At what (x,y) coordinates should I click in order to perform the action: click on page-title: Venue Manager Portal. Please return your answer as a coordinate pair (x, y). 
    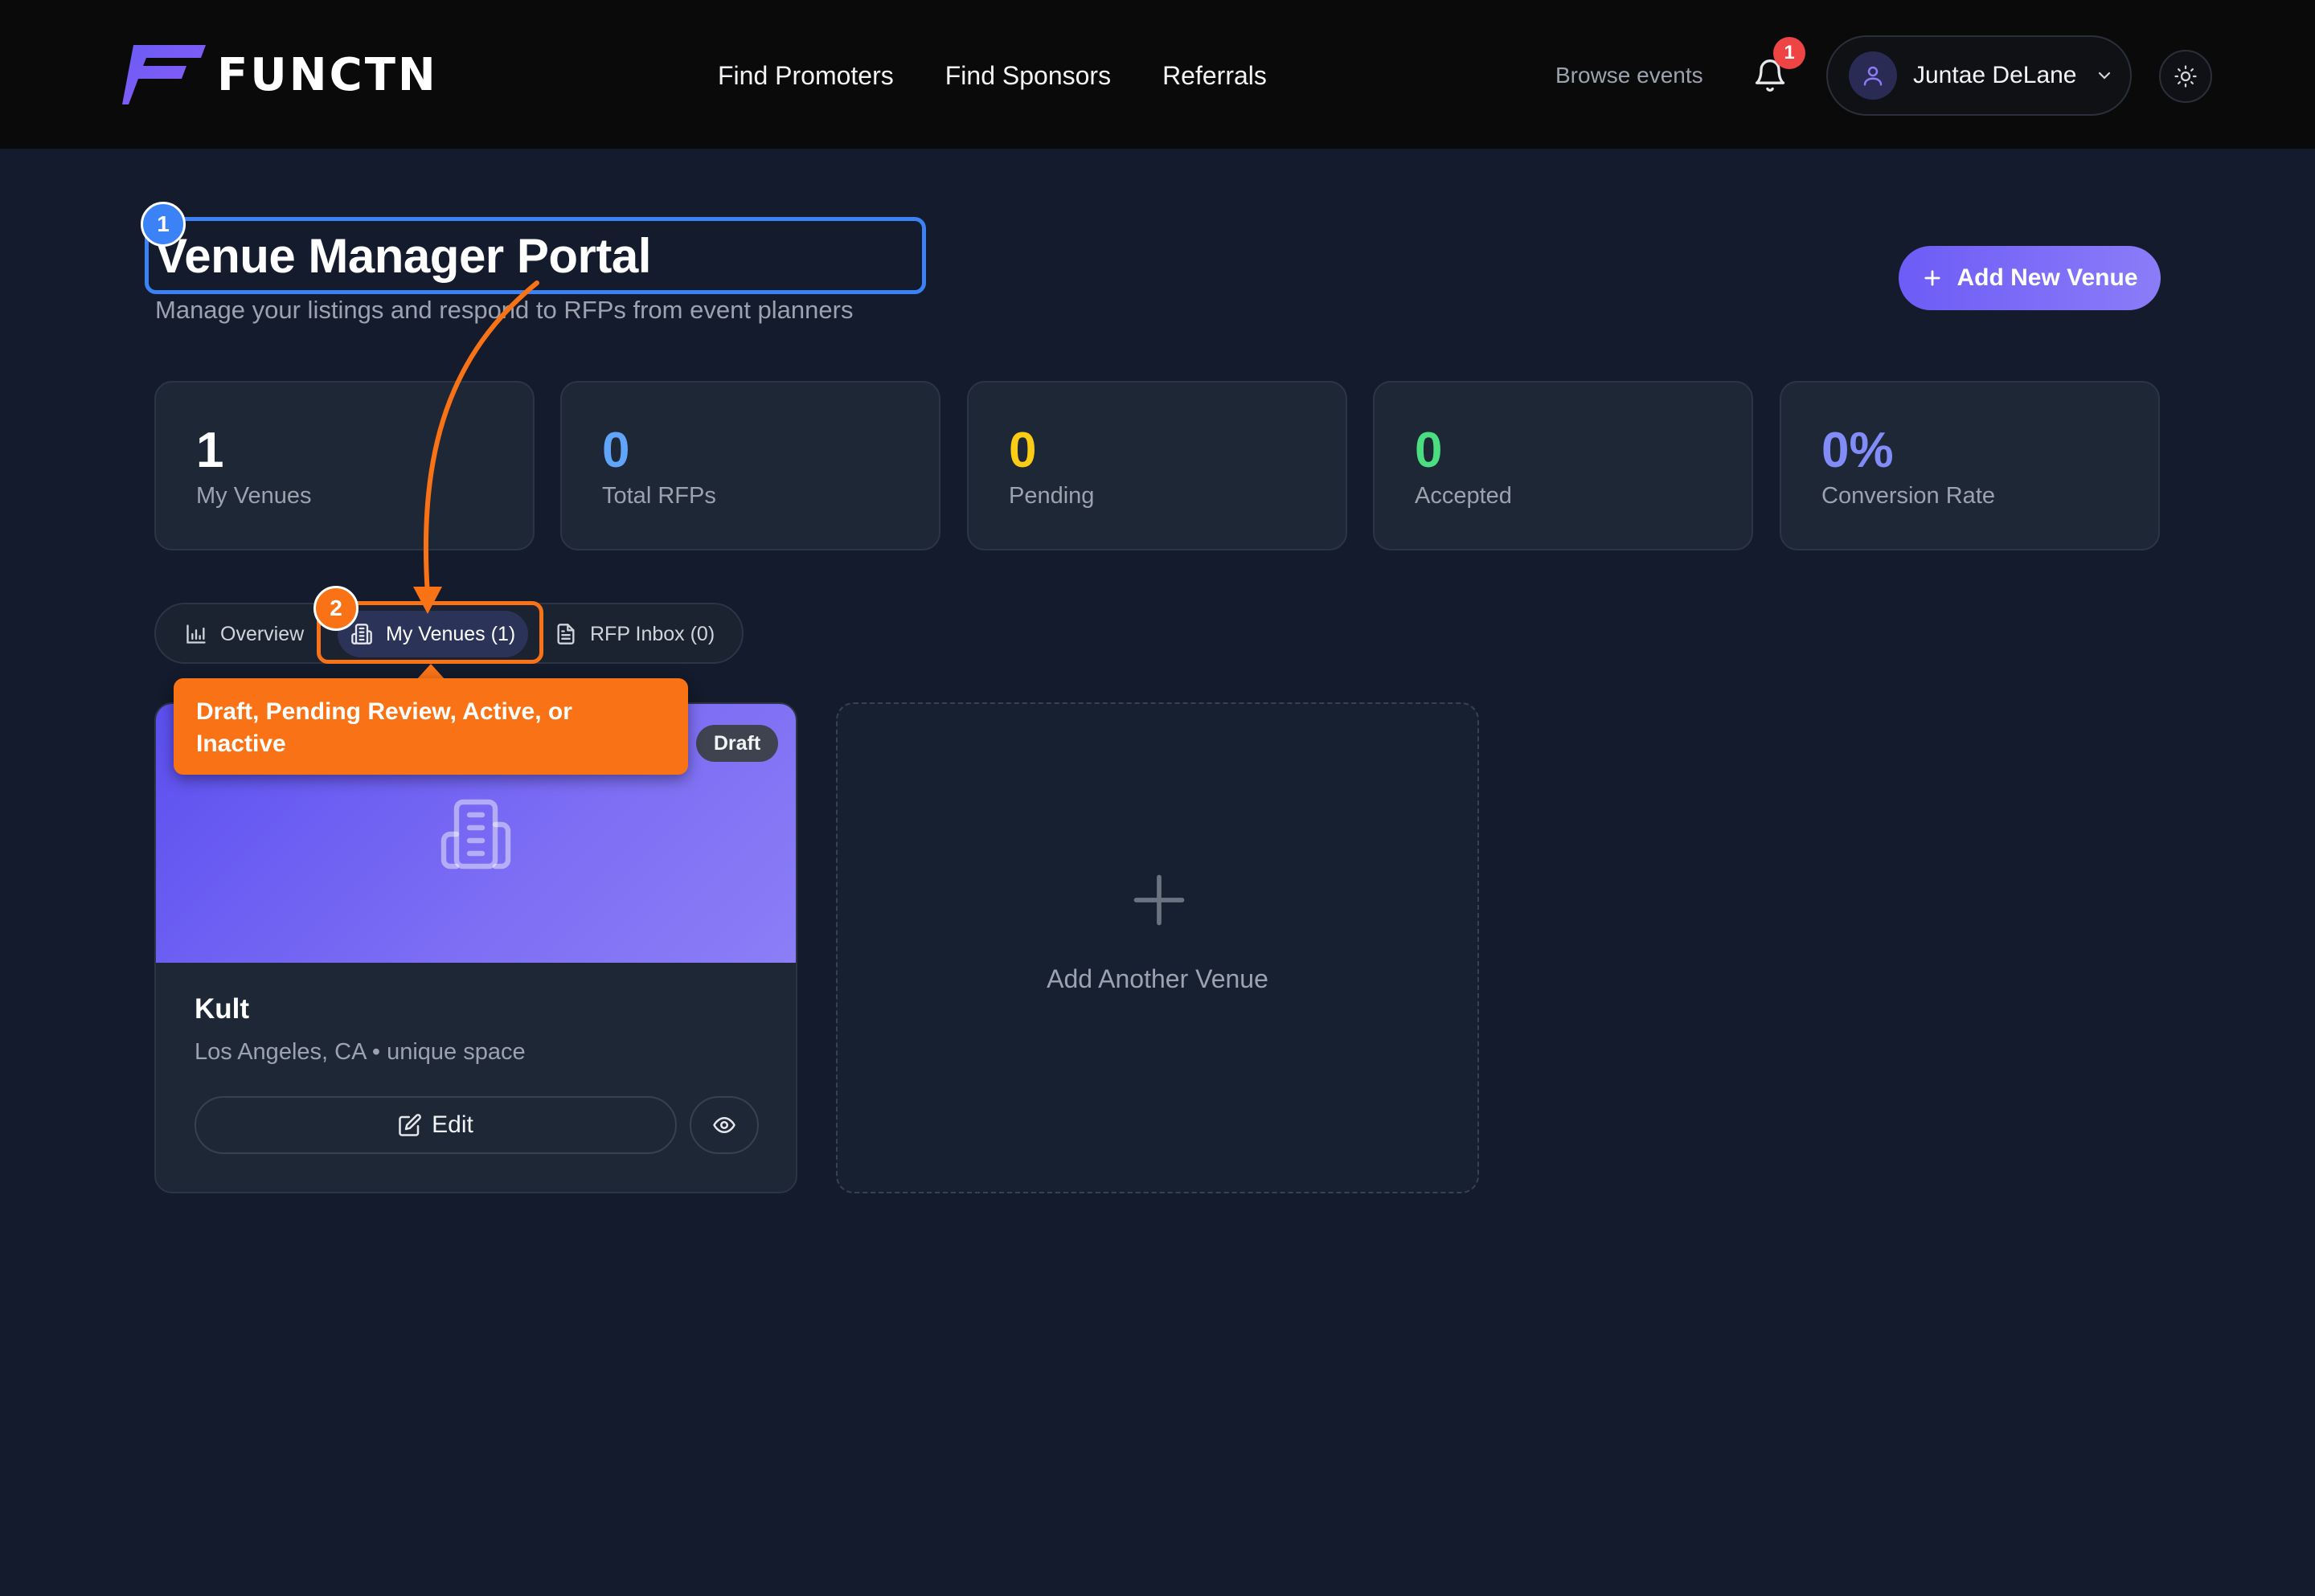
    Looking at the image, I should click on (403, 256).